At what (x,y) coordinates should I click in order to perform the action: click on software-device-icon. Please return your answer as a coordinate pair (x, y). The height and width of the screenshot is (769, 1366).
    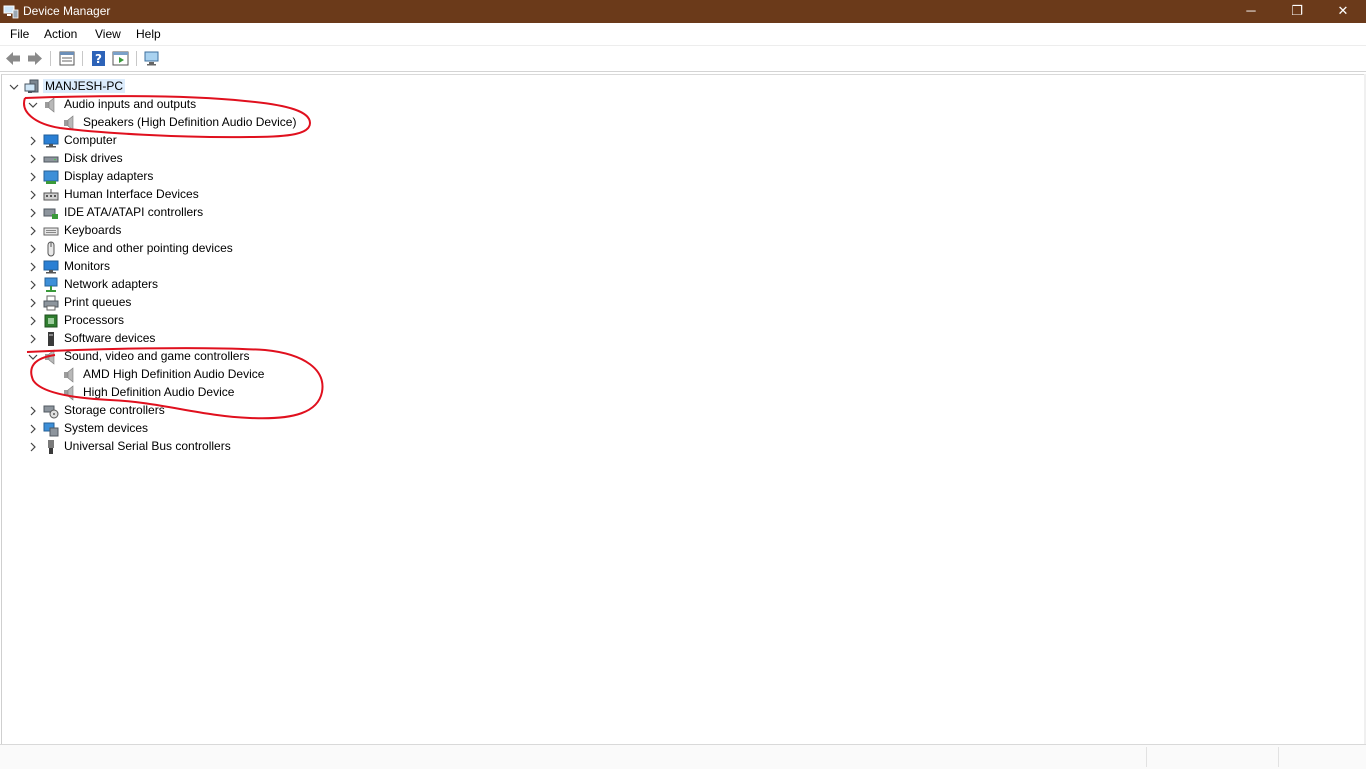
    Looking at the image, I should click on (51, 339).